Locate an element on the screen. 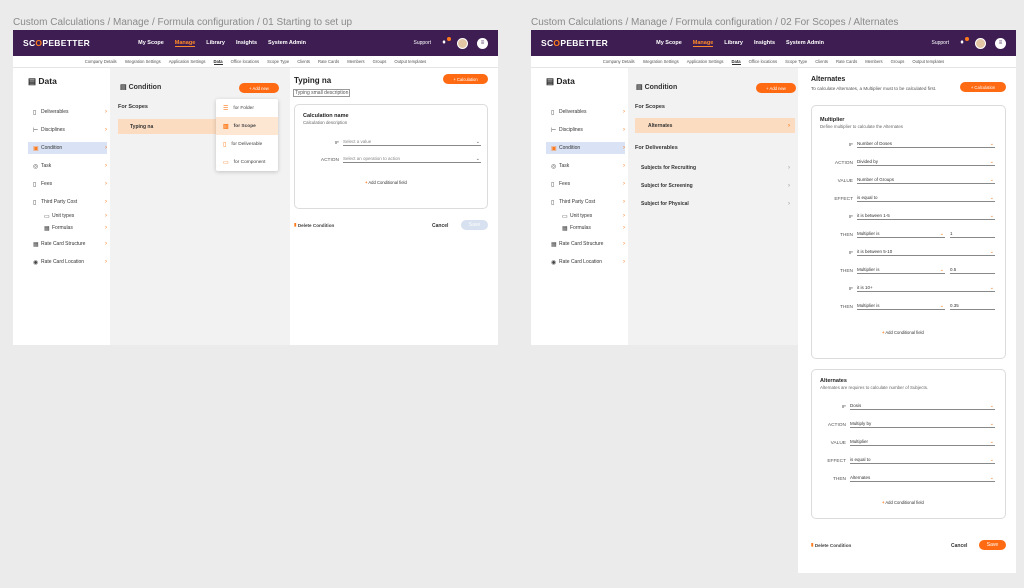  rule-select: it is between 5-10 ⌄ is located at coordinates (926, 252).